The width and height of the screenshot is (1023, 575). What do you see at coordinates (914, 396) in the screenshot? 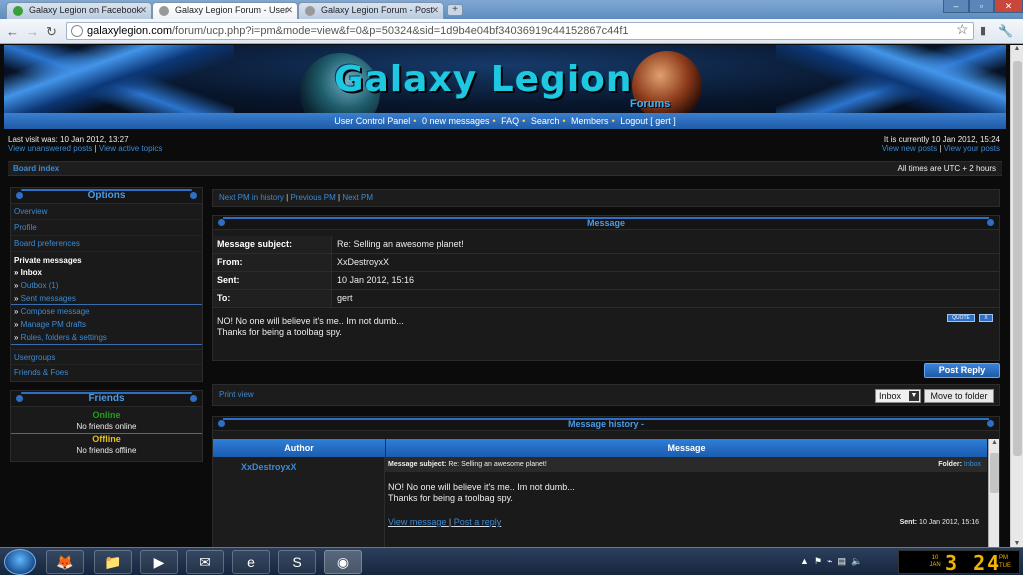
I see `chevron-down-icon: ▼` at bounding box center [914, 396].